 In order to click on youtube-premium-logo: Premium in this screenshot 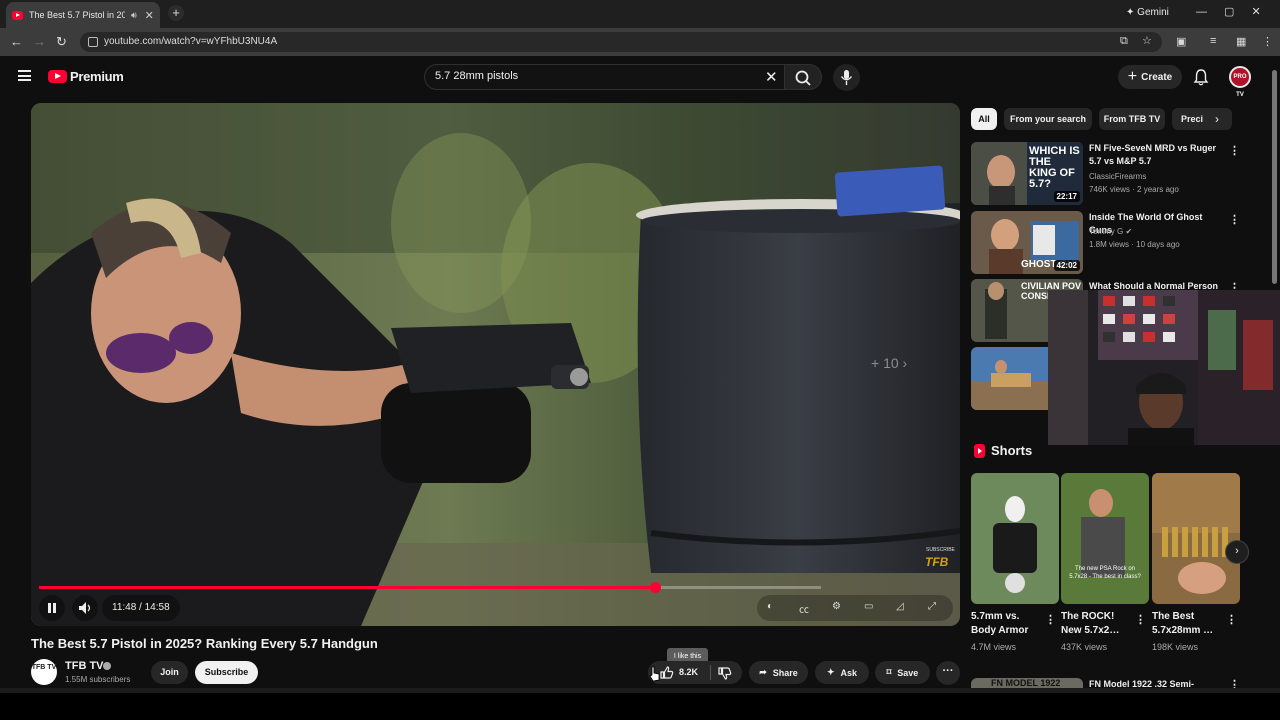, I will do `click(86, 76)`.